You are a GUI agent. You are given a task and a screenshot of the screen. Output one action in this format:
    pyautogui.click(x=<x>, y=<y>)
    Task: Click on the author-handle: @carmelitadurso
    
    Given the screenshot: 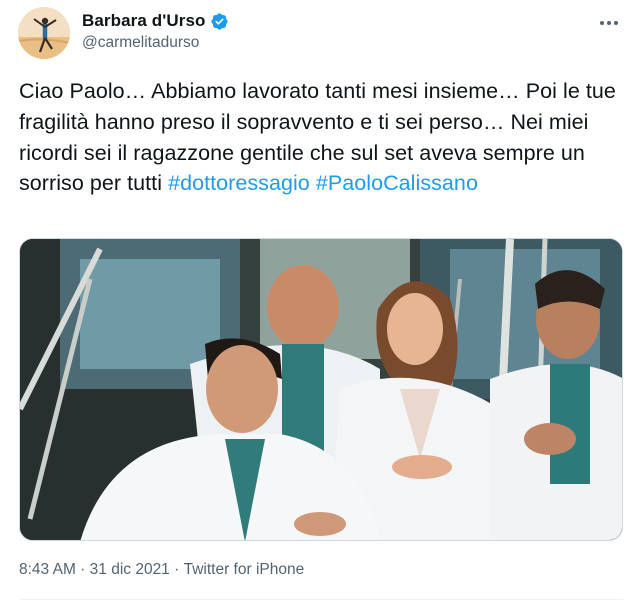 What is the action you would take?
    pyautogui.click(x=140, y=43)
    